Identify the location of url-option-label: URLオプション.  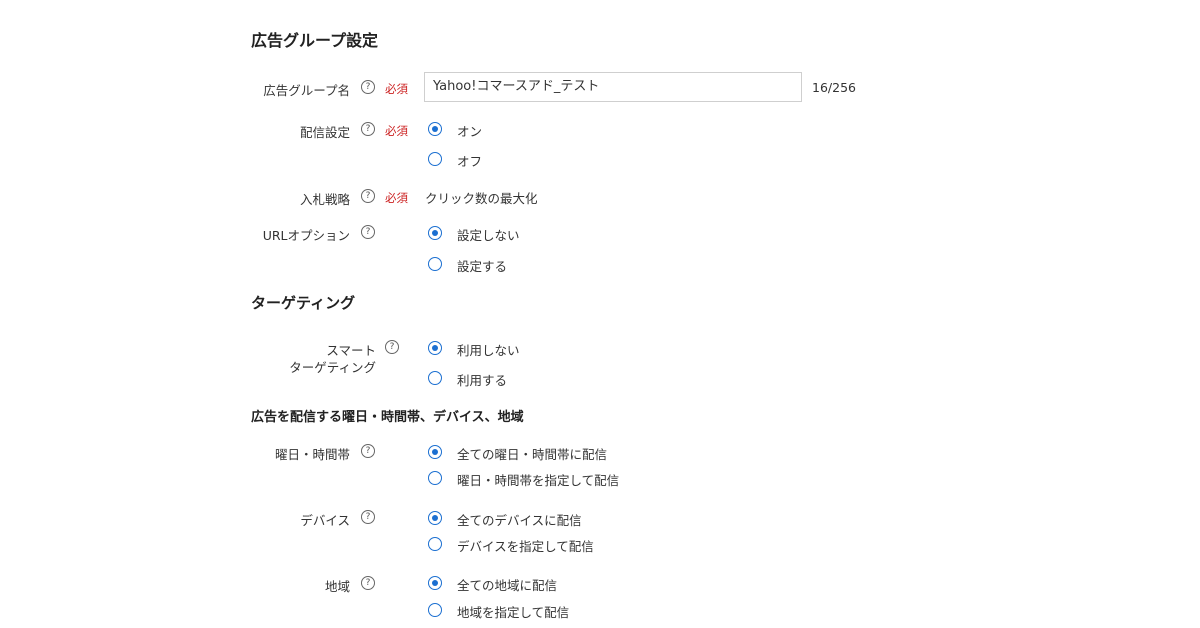
(306, 235).